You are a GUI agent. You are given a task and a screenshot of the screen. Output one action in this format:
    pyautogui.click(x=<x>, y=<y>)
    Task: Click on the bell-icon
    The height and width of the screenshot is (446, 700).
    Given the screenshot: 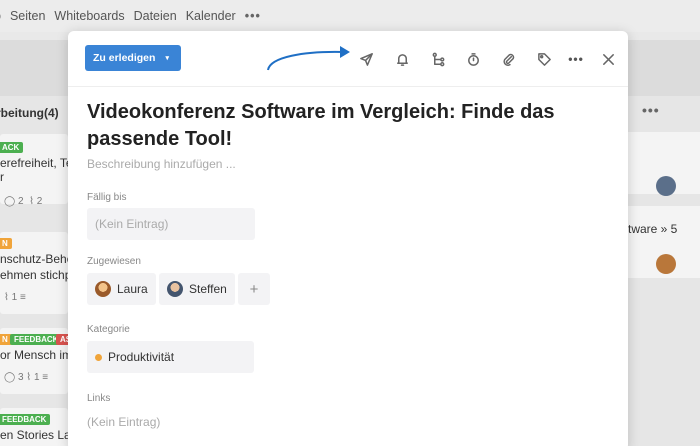 What is the action you would take?
    pyautogui.click(x=402, y=59)
    